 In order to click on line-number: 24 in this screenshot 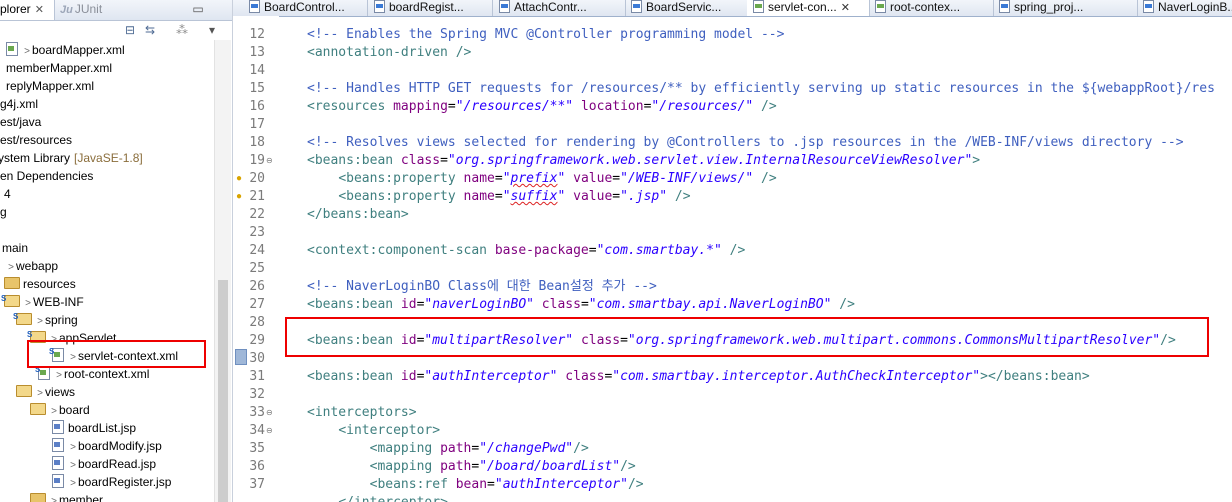, I will do `click(257, 250)`.